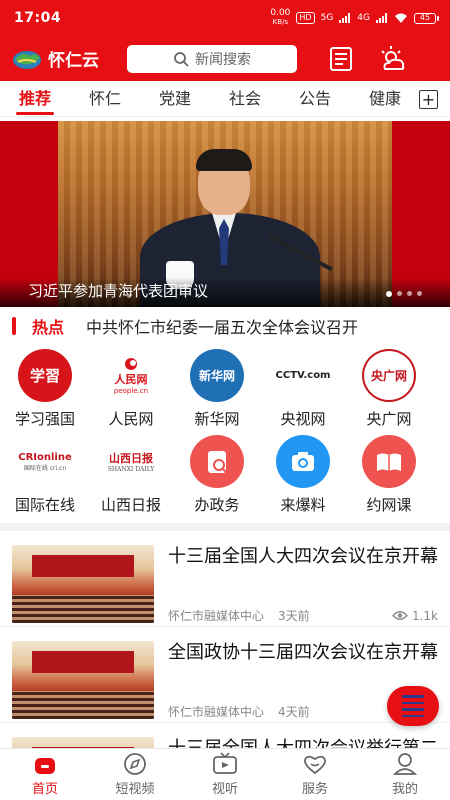 This screenshot has height=800, width=450. I want to click on service-cnr: 央广网 央广网, so click(389, 389).